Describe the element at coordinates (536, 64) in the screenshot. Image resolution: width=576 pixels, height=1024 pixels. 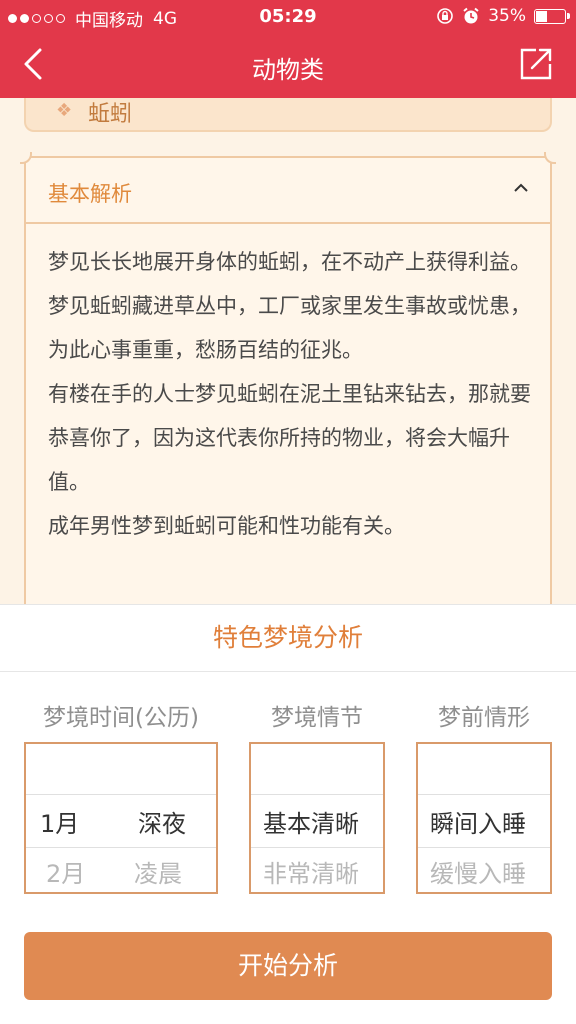
I see `share-icon` at that location.